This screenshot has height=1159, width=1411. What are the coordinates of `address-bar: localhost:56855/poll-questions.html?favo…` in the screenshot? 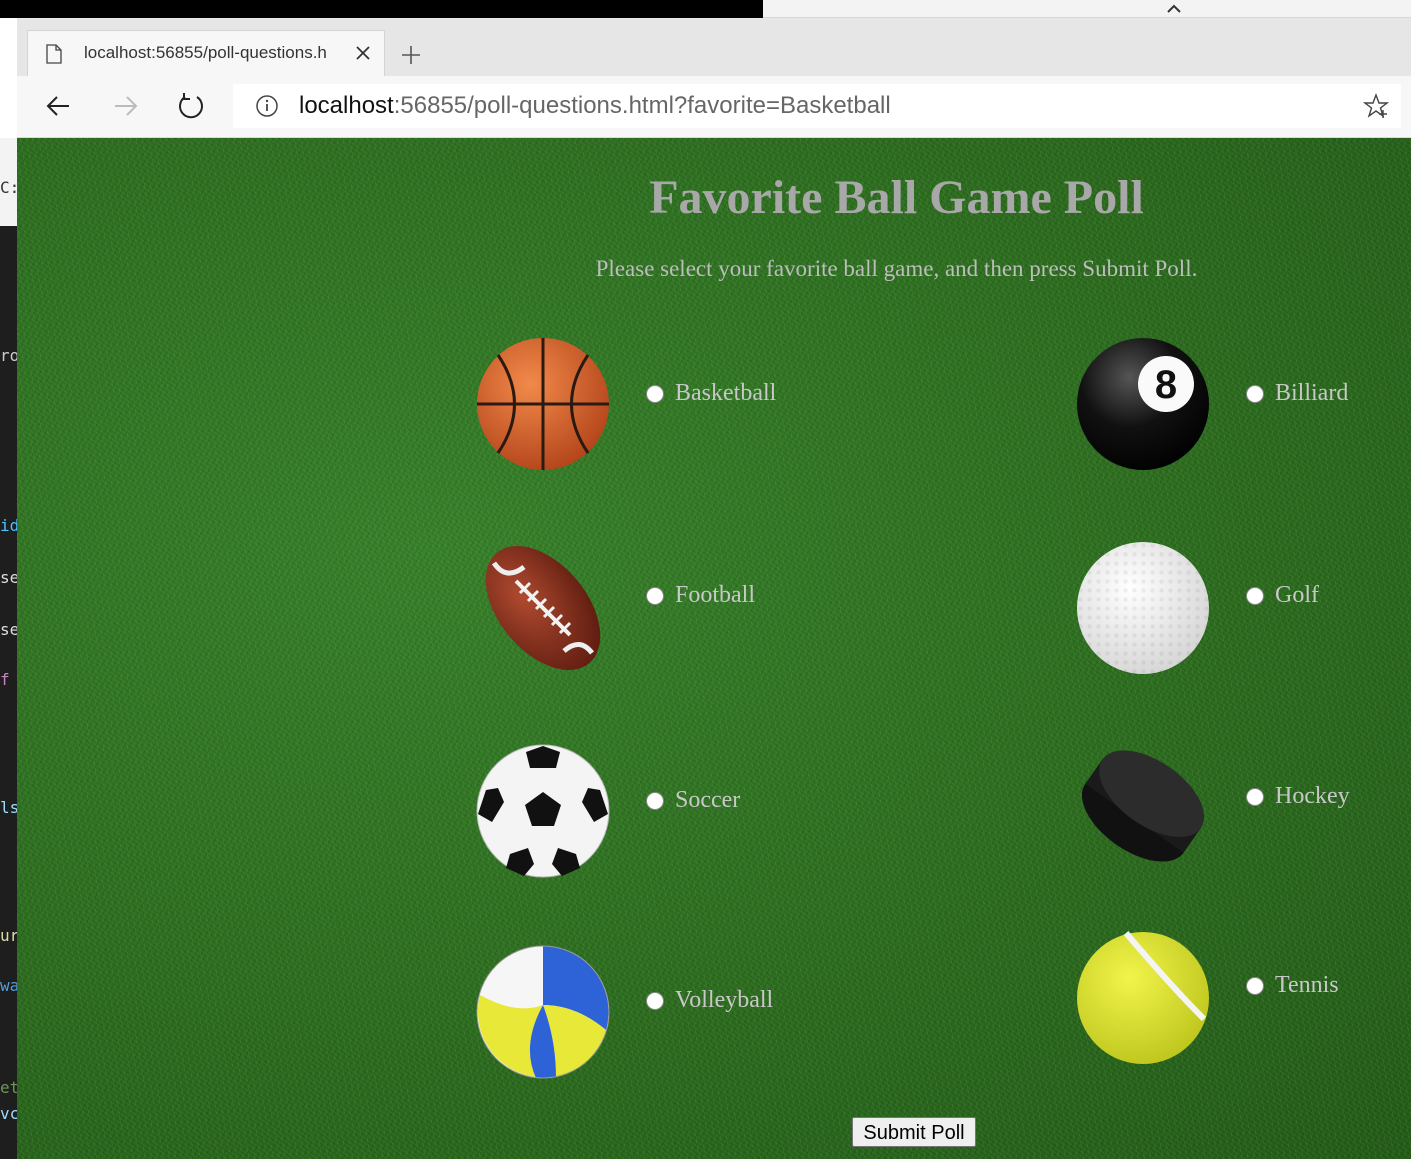 It's located at (817, 106).